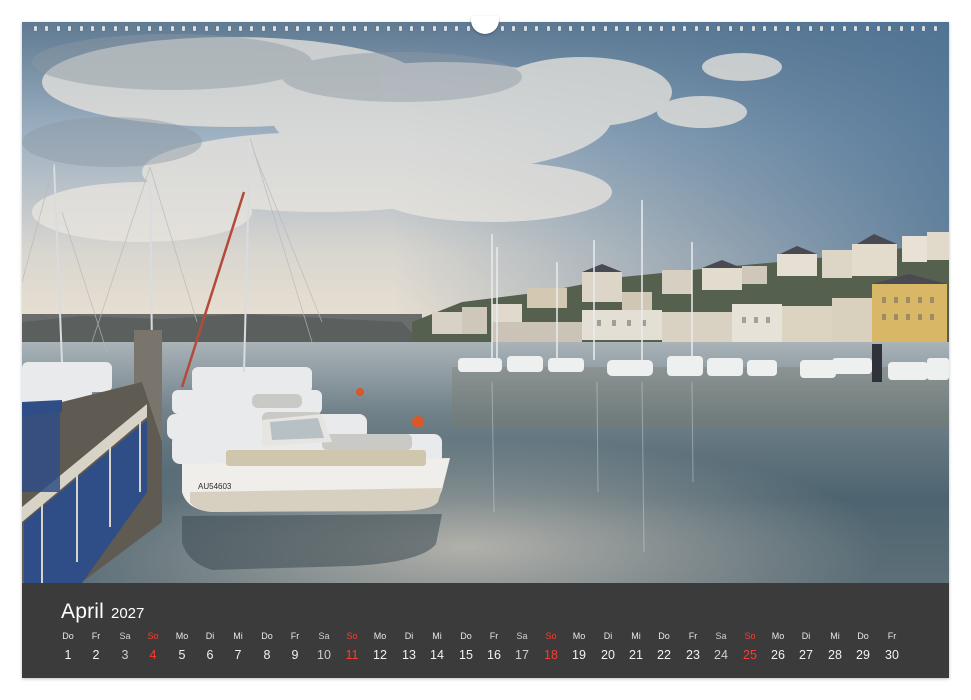 This screenshot has width=971, height=700. Describe the element at coordinates (238, 655) in the screenshot. I see `day-number: 7` at that location.